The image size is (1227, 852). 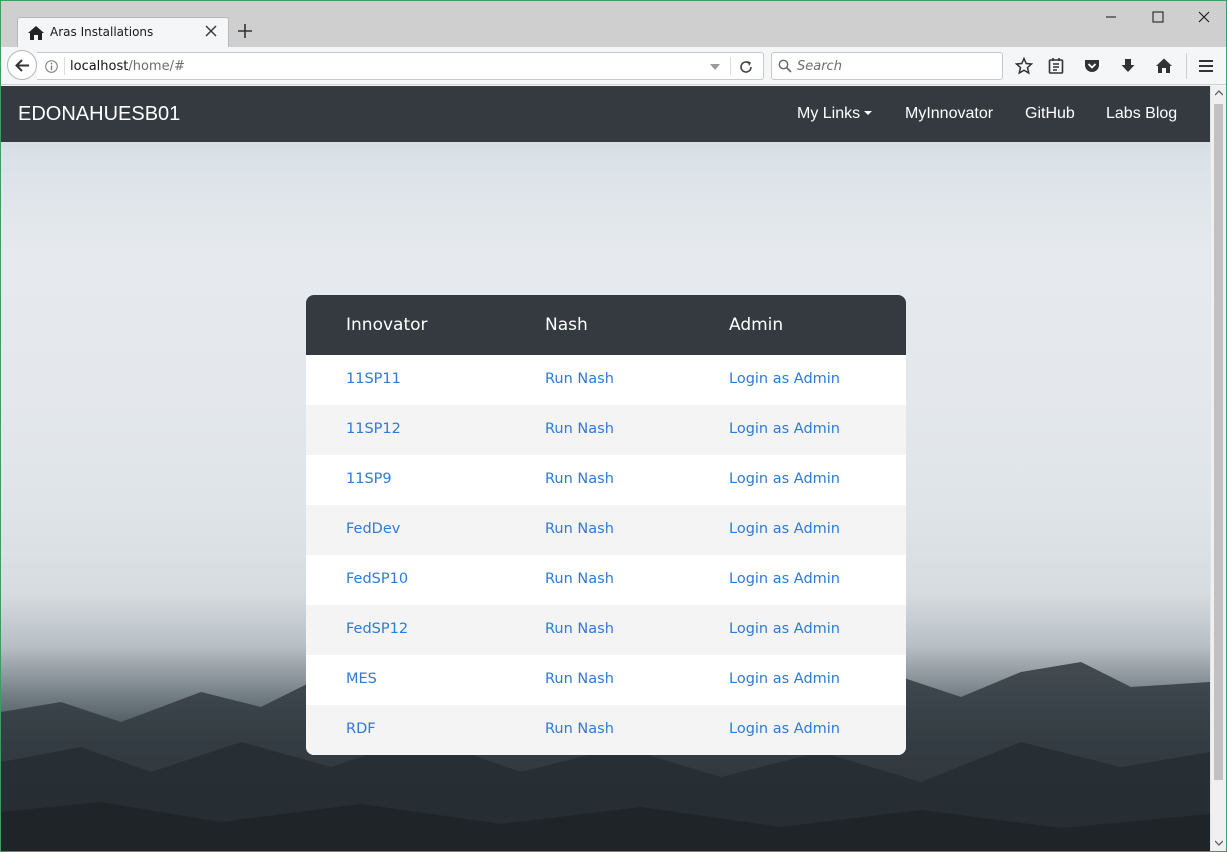 I want to click on table-row: 11SP12 Run Nash Login as Admin, so click(x=606, y=430).